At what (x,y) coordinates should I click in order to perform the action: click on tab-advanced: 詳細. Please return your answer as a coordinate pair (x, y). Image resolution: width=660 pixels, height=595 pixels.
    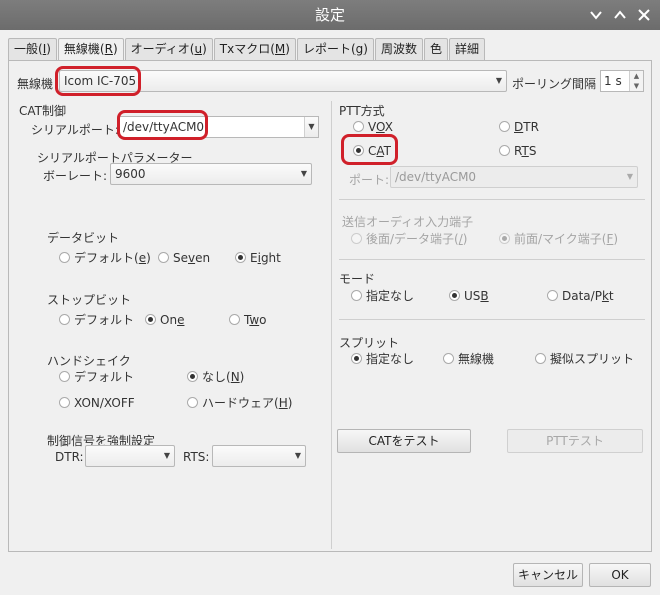
    Looking at the image, I should click on (466, 49).